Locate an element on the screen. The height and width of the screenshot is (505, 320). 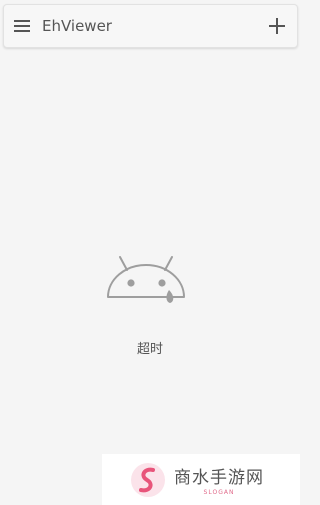
watermark-name: 商水手游网 is located at coordinates (219, 478).